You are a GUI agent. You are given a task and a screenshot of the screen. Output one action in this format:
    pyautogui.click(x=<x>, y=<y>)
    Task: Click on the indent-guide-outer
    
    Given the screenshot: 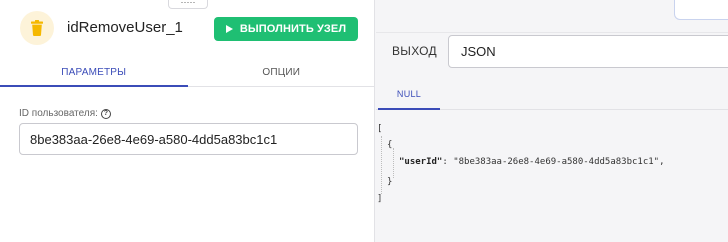 What is the action you would take?
    pyautogui.click(x=381, y=165)
    